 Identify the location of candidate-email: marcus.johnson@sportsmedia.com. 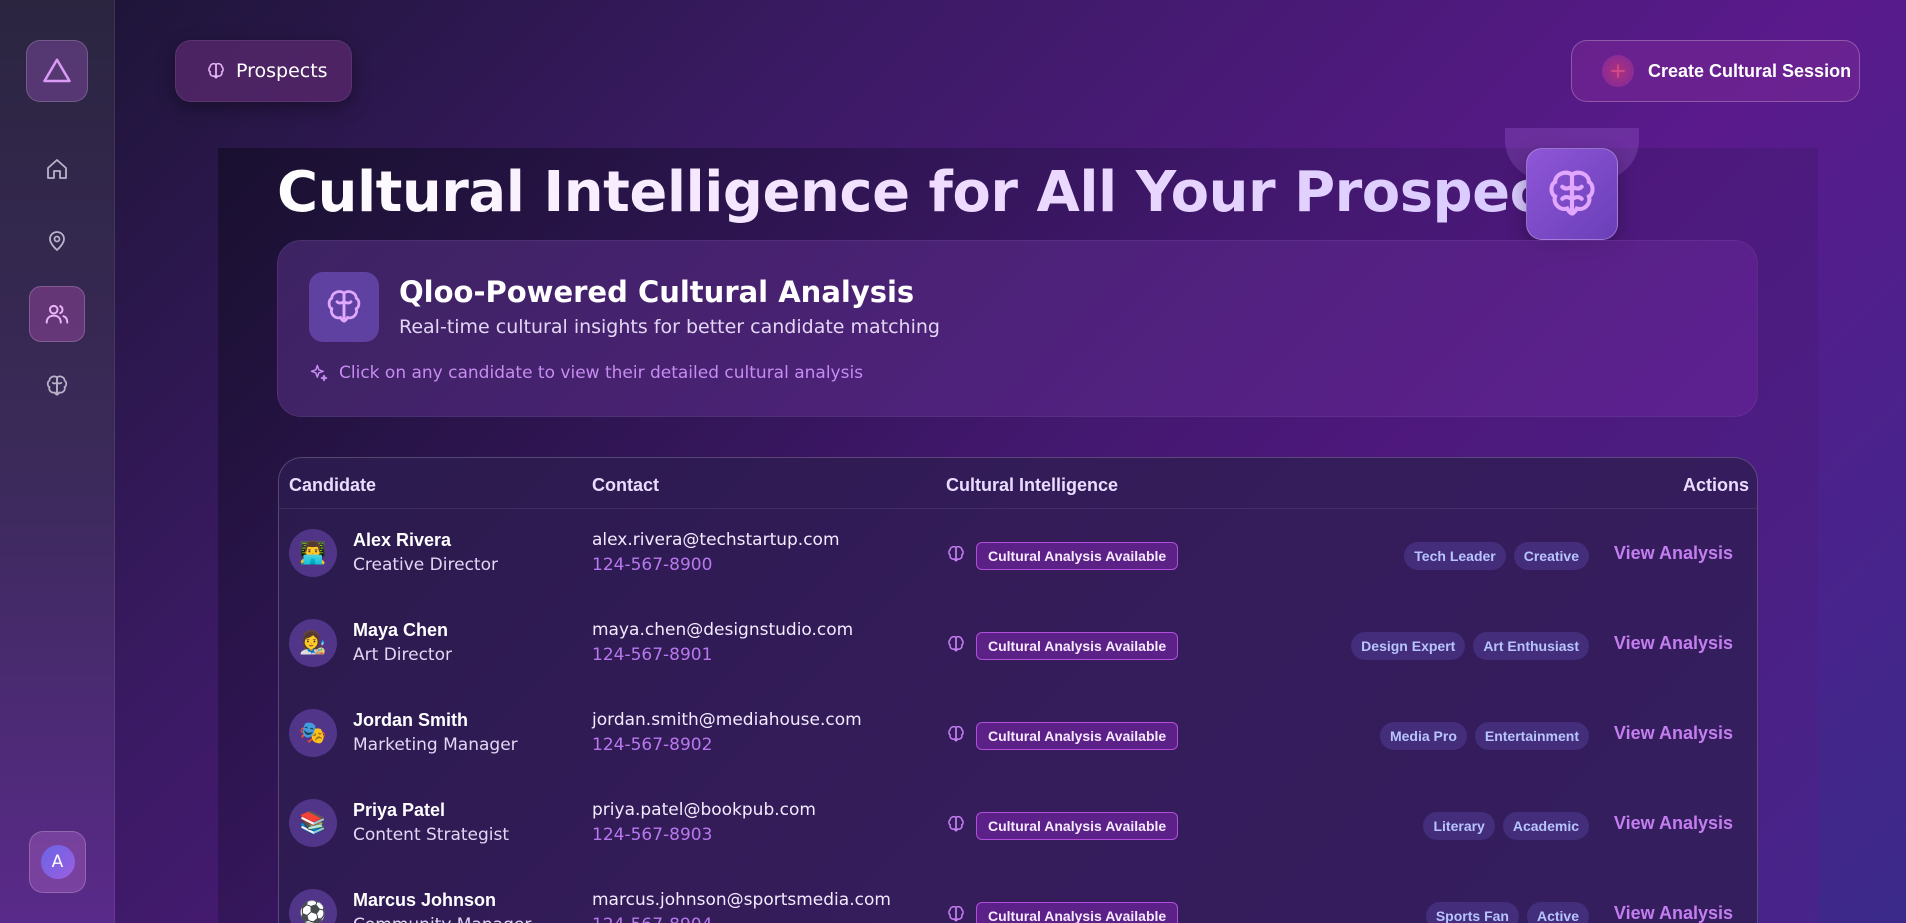
(741, 900).